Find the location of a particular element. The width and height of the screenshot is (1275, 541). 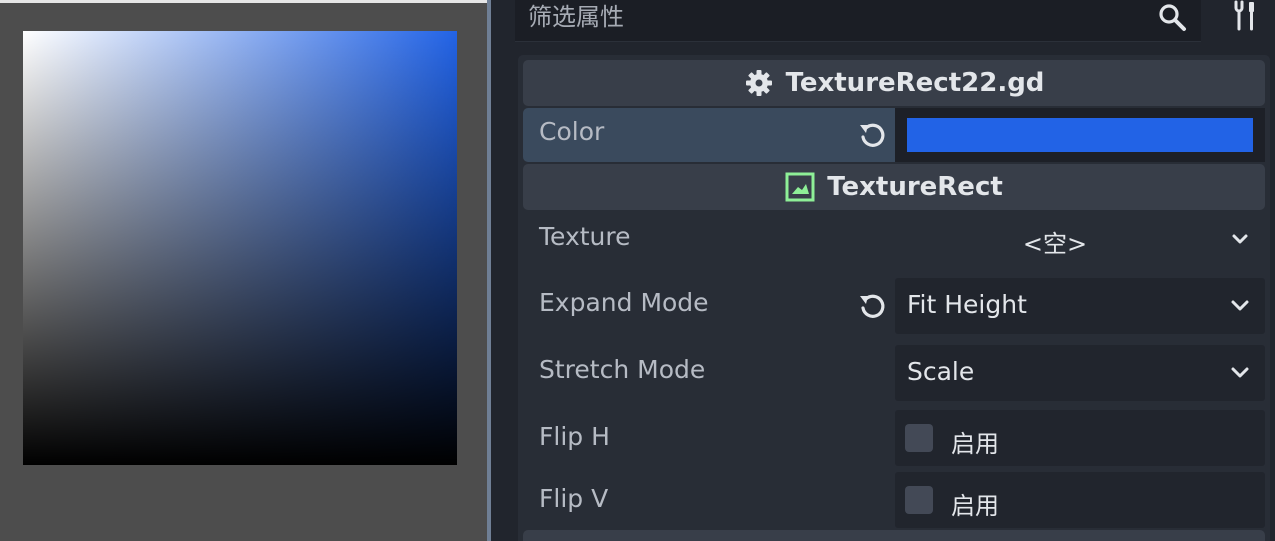

texturerect-section-title: TextureRect is located at coordinates (915, 187).